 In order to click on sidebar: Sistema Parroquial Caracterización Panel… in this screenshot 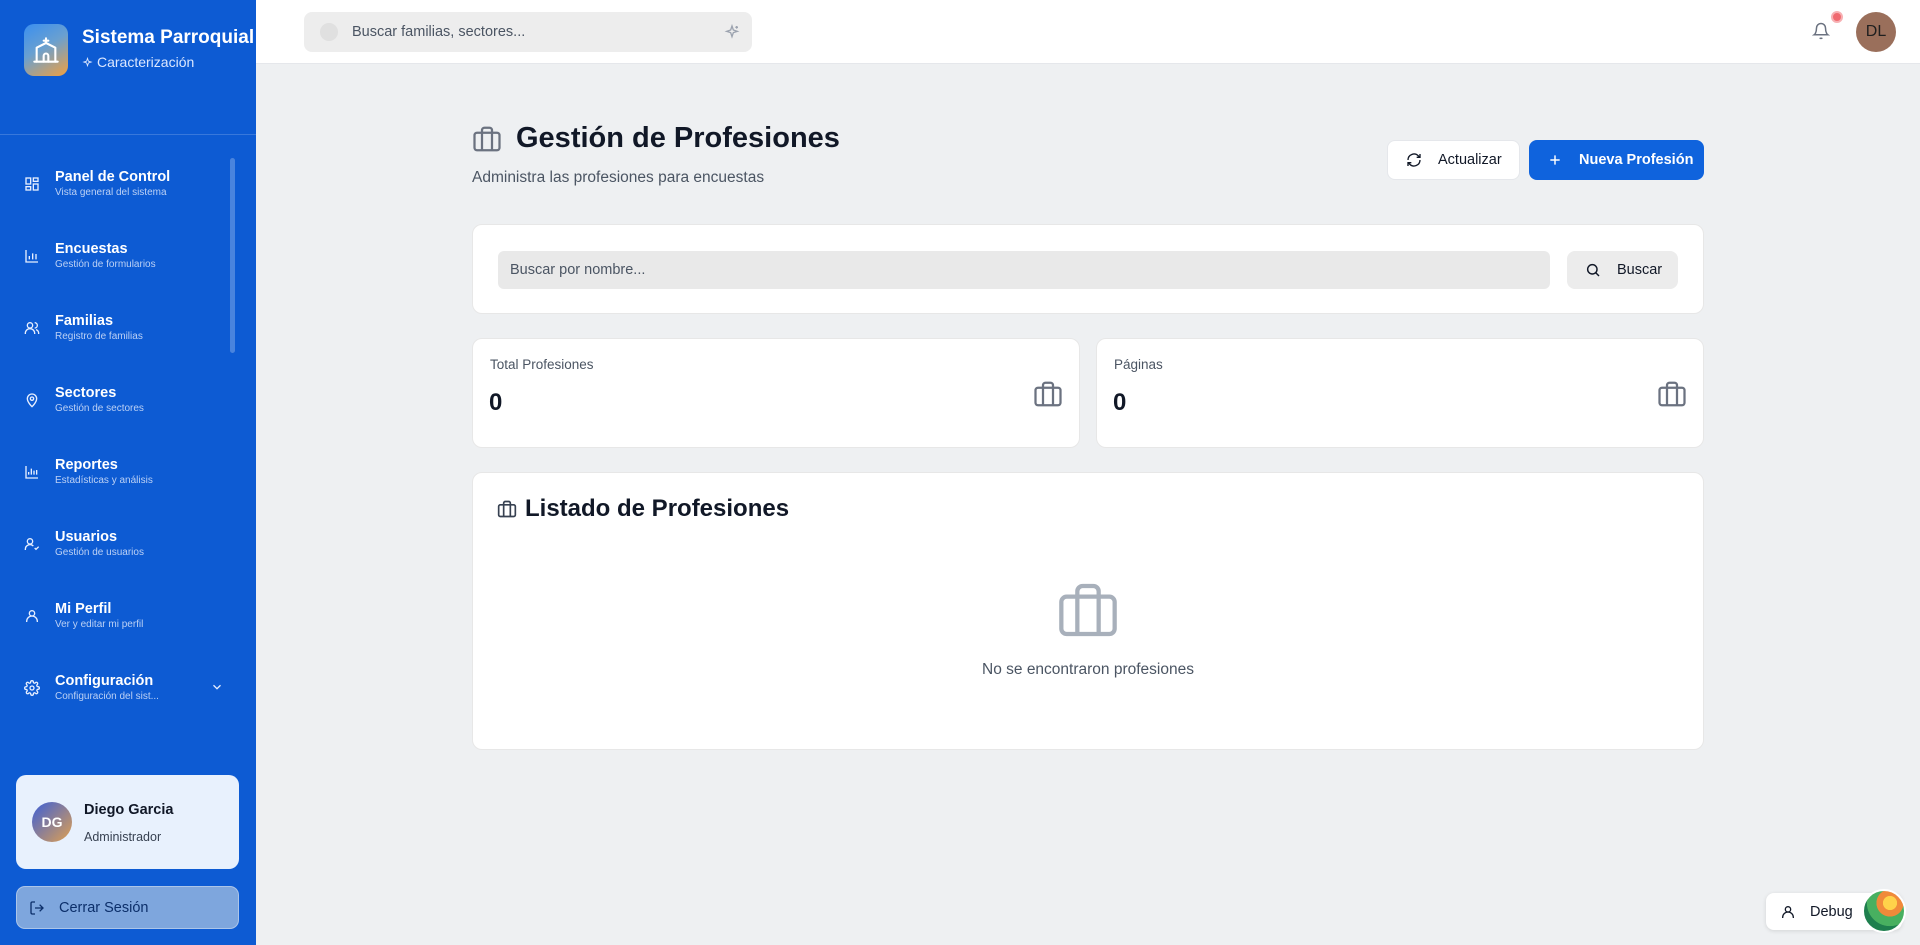, I will do `click(128, 472)`.